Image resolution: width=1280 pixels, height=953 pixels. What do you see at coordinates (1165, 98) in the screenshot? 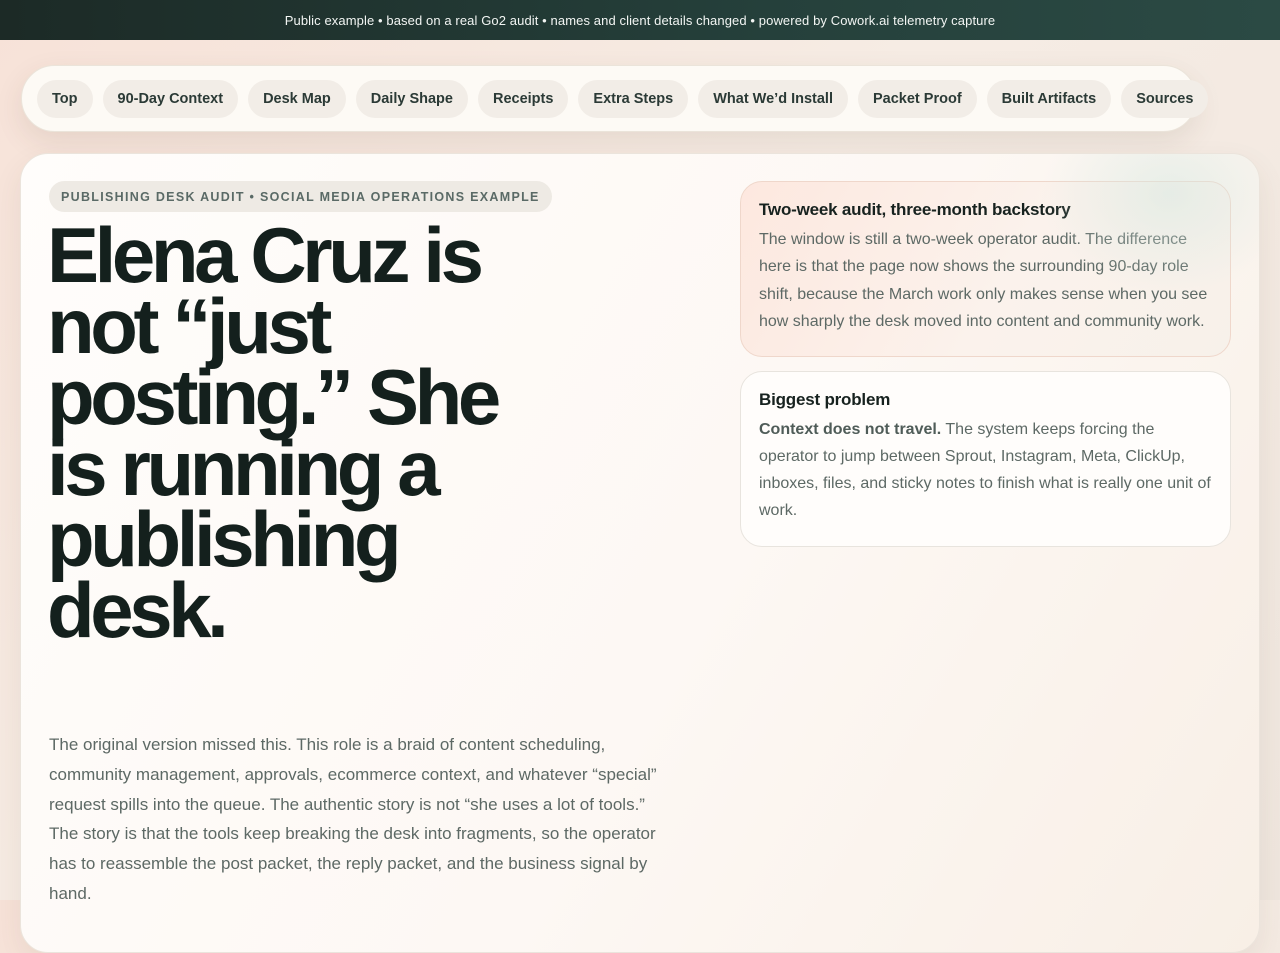
I see `nav-sources: Sources` at bounding box center [1165, 98].